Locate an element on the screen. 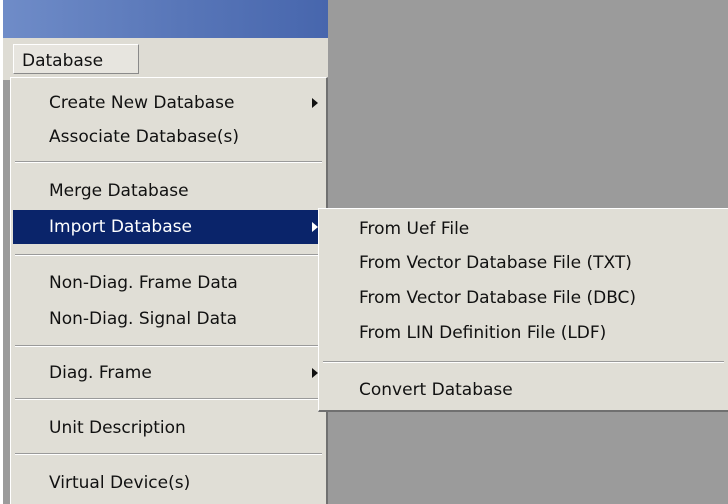 The height and width of the screenshot is (504, 728). submenu-item-label: From Vector Database File (TXT) is located at coordinates (495, 263).